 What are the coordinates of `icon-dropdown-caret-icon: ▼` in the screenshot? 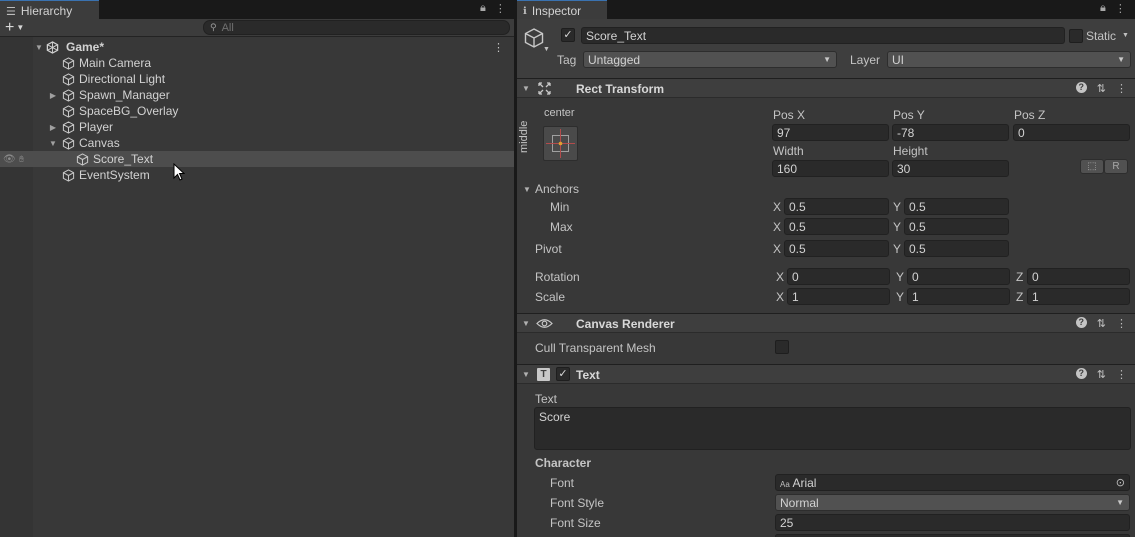 It's located at (546, 49).